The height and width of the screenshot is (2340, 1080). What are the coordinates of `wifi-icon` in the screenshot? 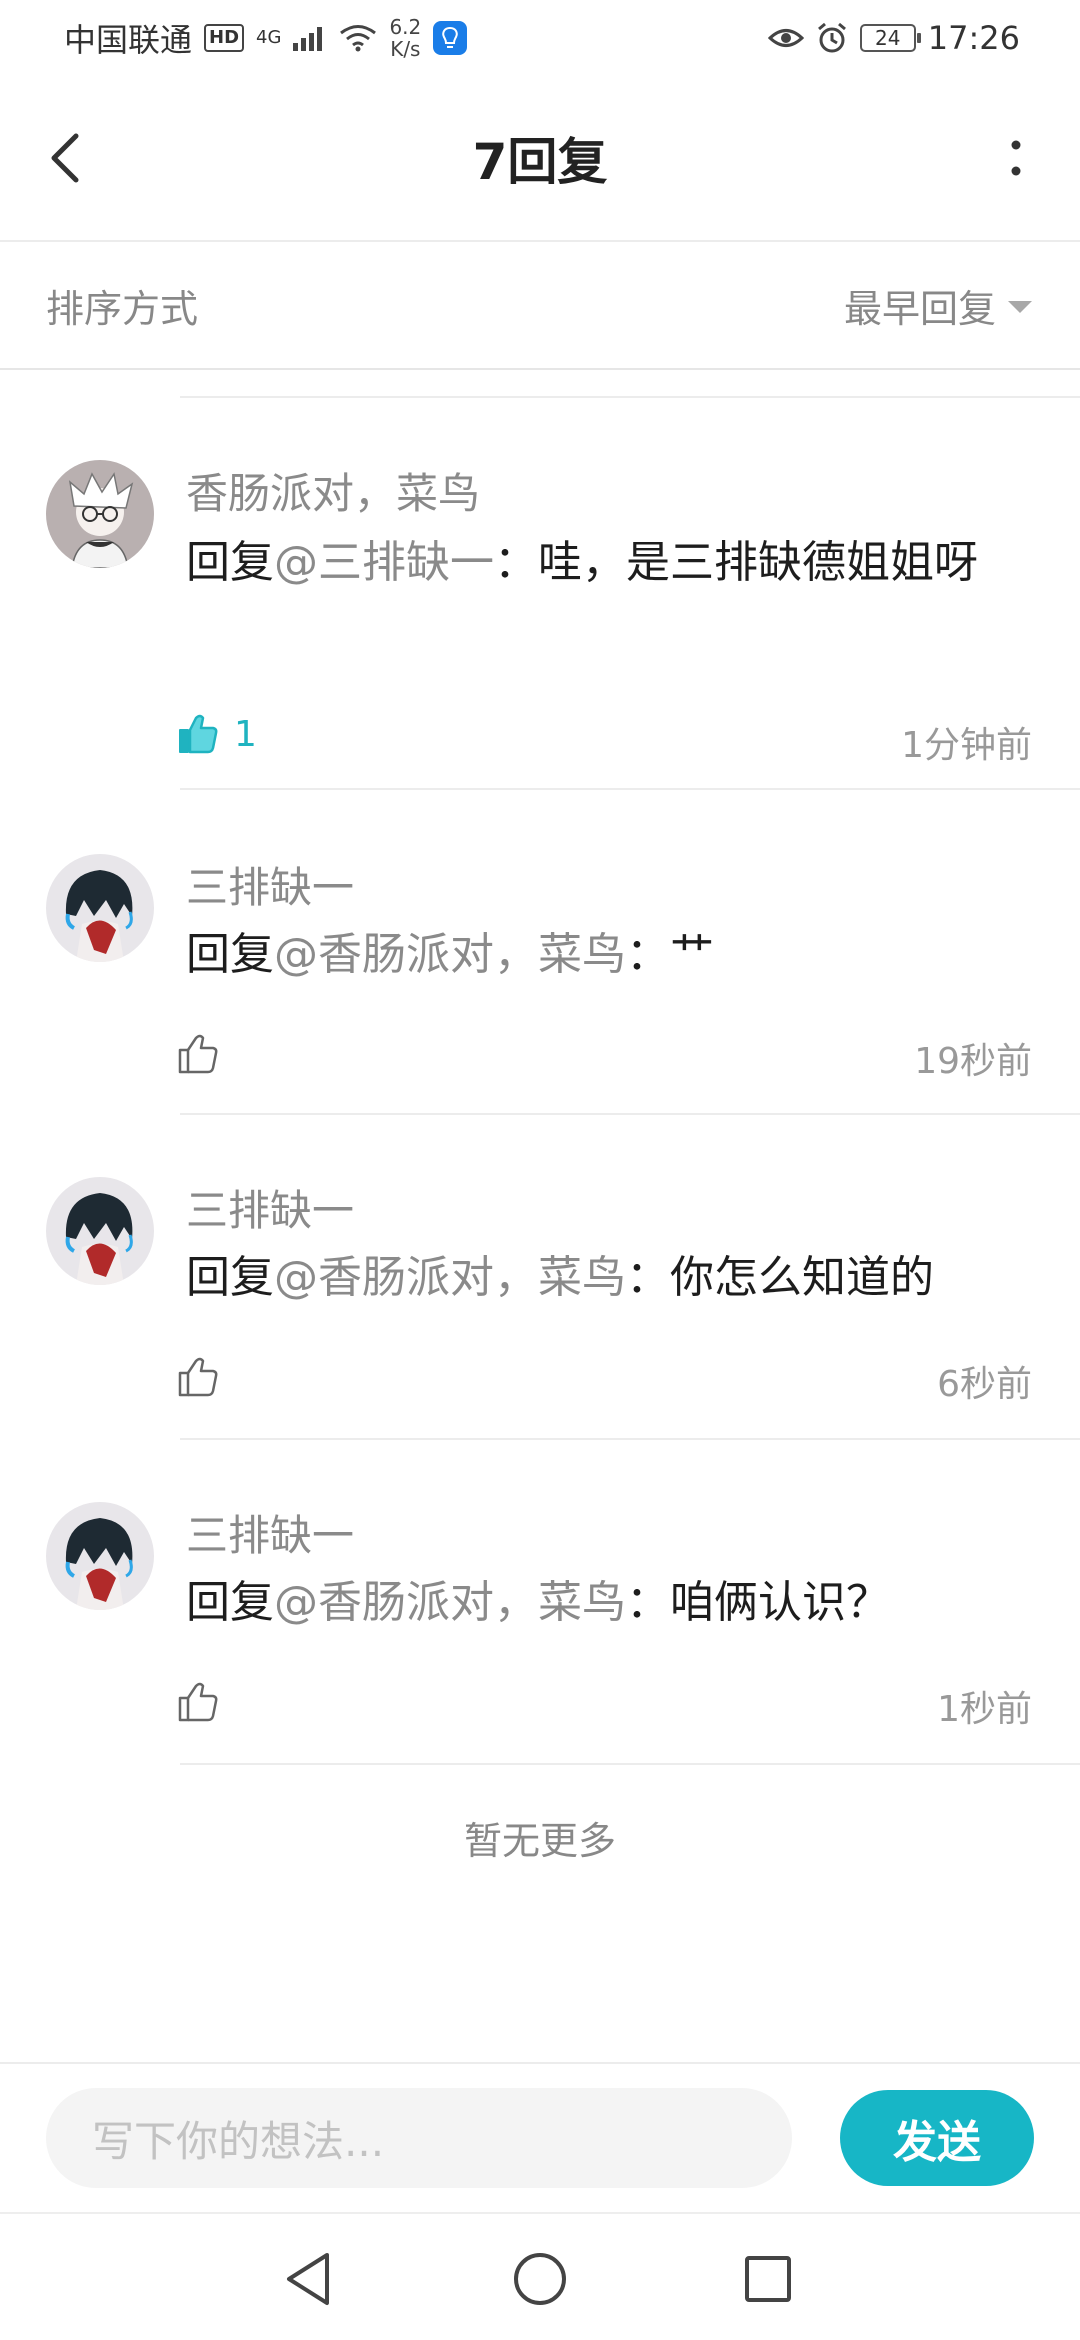 It's located at (358, 38).